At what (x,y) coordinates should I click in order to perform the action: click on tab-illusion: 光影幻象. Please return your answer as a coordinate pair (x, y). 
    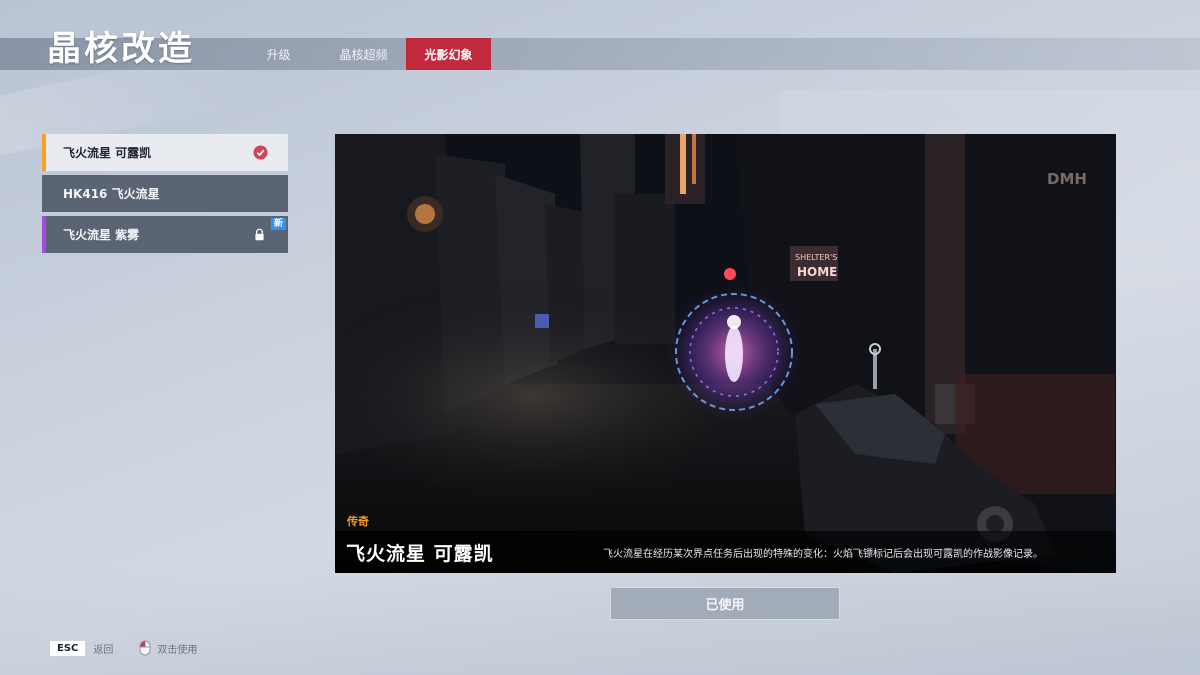
    Looking at the image, I should click on (448, 54).